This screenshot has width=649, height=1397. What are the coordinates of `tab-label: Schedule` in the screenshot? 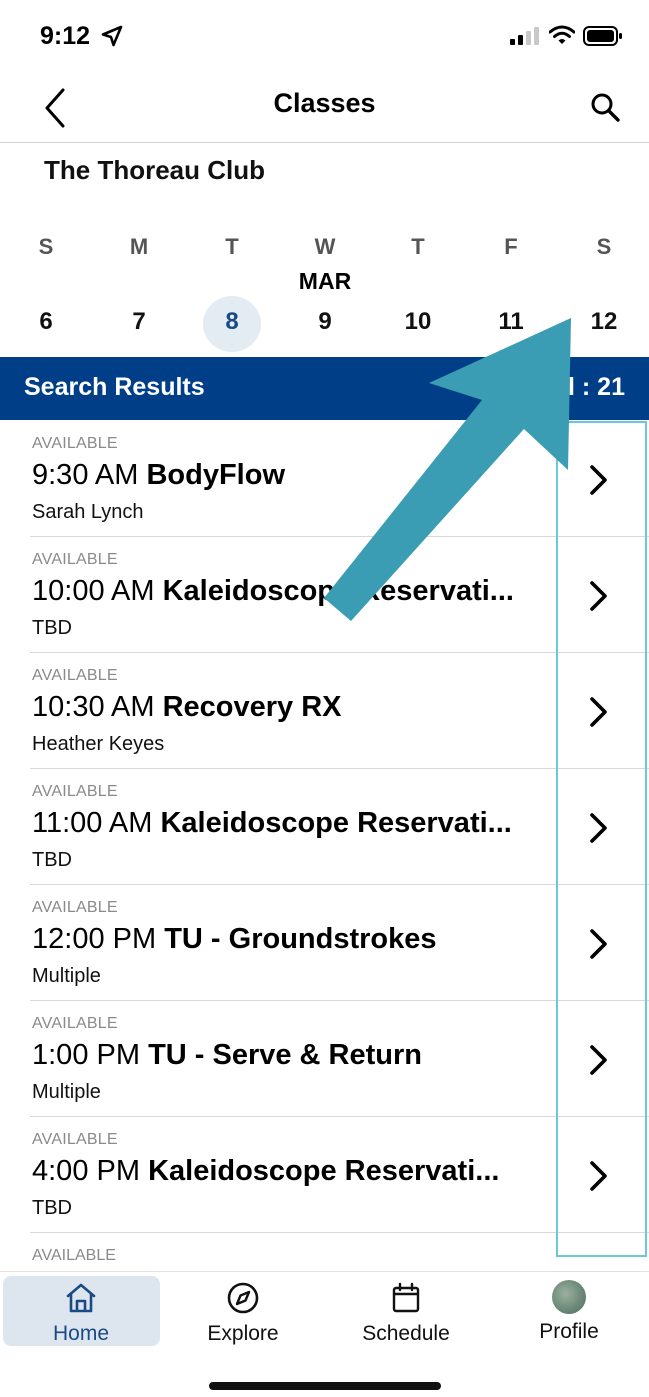 It's located at (406, 1333).